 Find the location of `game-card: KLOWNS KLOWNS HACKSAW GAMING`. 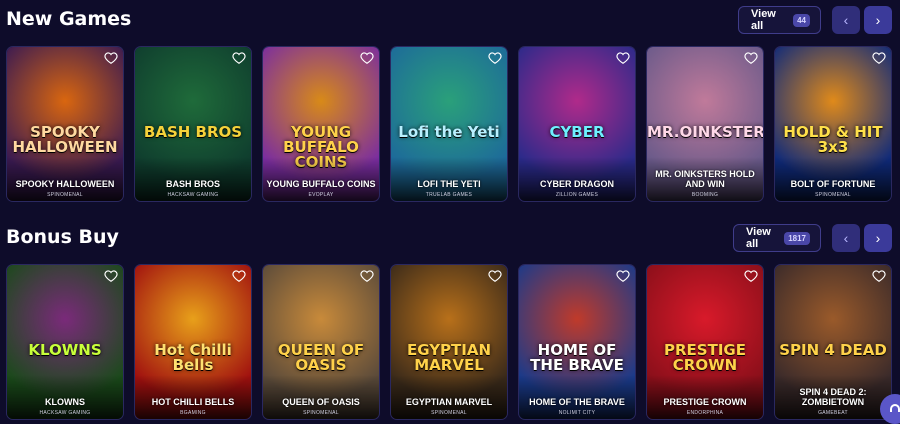

game-card: KLOWNS KLOWNS HACKSAW GAMING is located at coordinates (65, 342).